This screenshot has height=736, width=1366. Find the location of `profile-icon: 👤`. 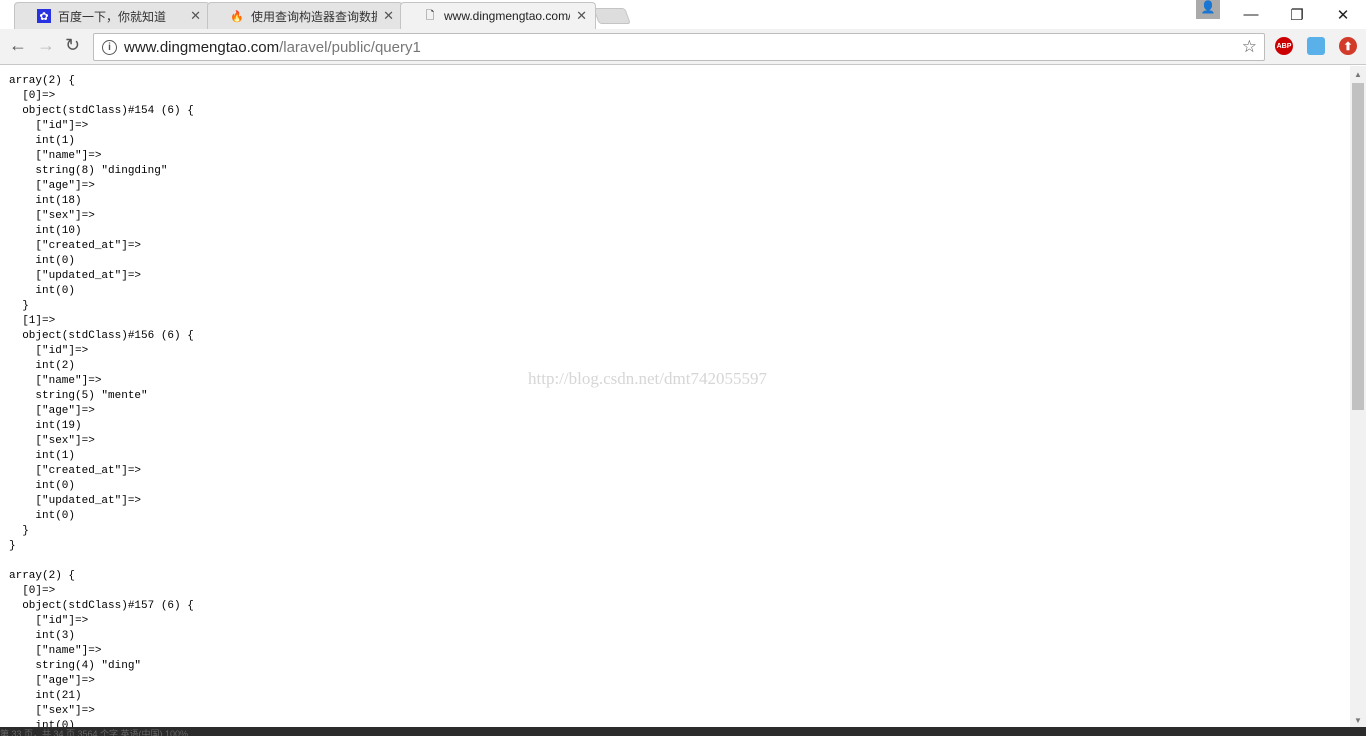

profile-icon: 👤 is located at coordinates (1208, 9).